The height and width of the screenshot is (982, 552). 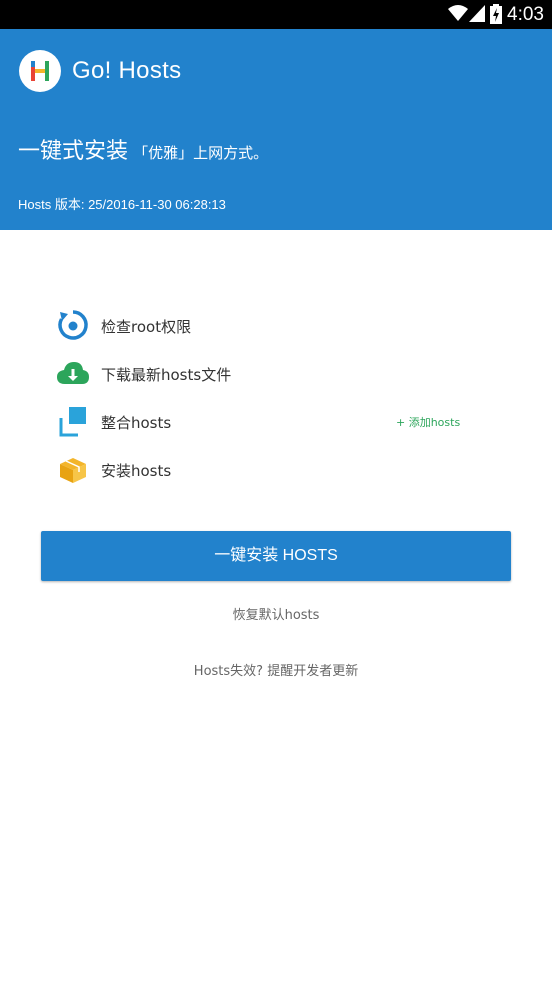 I want to click on add-hosts-link: + 添加hosts, so click(x=428, y=422).